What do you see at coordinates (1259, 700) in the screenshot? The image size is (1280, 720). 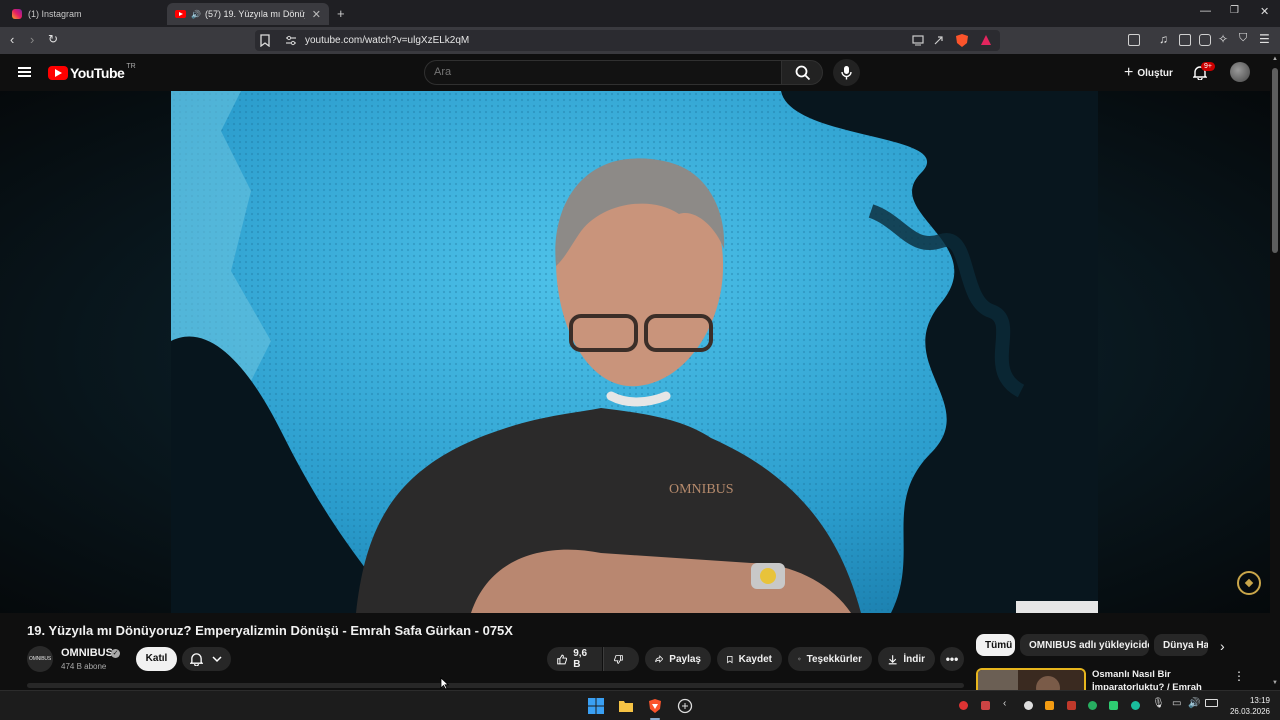 I see `clock-time: 13:19` at bounding box center [1259, 700].